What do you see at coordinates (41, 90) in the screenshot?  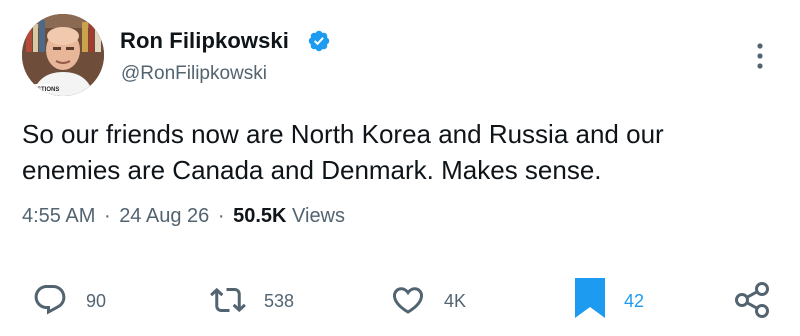 I see `avatar-caption: QUESTIONS` at bounding box center [41, 90].